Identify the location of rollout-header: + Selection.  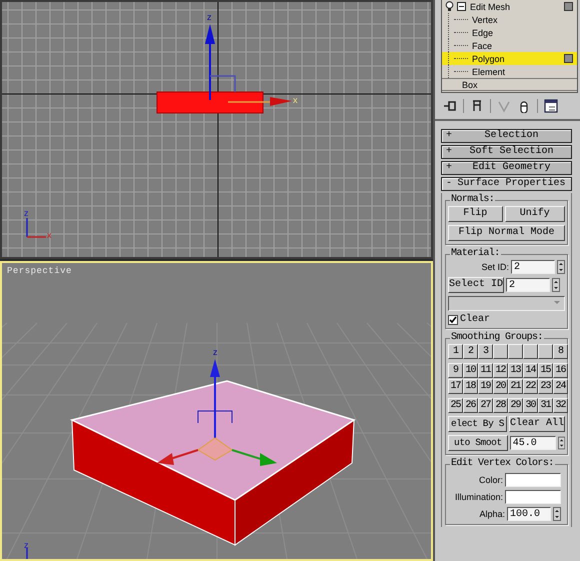
(506, 136).